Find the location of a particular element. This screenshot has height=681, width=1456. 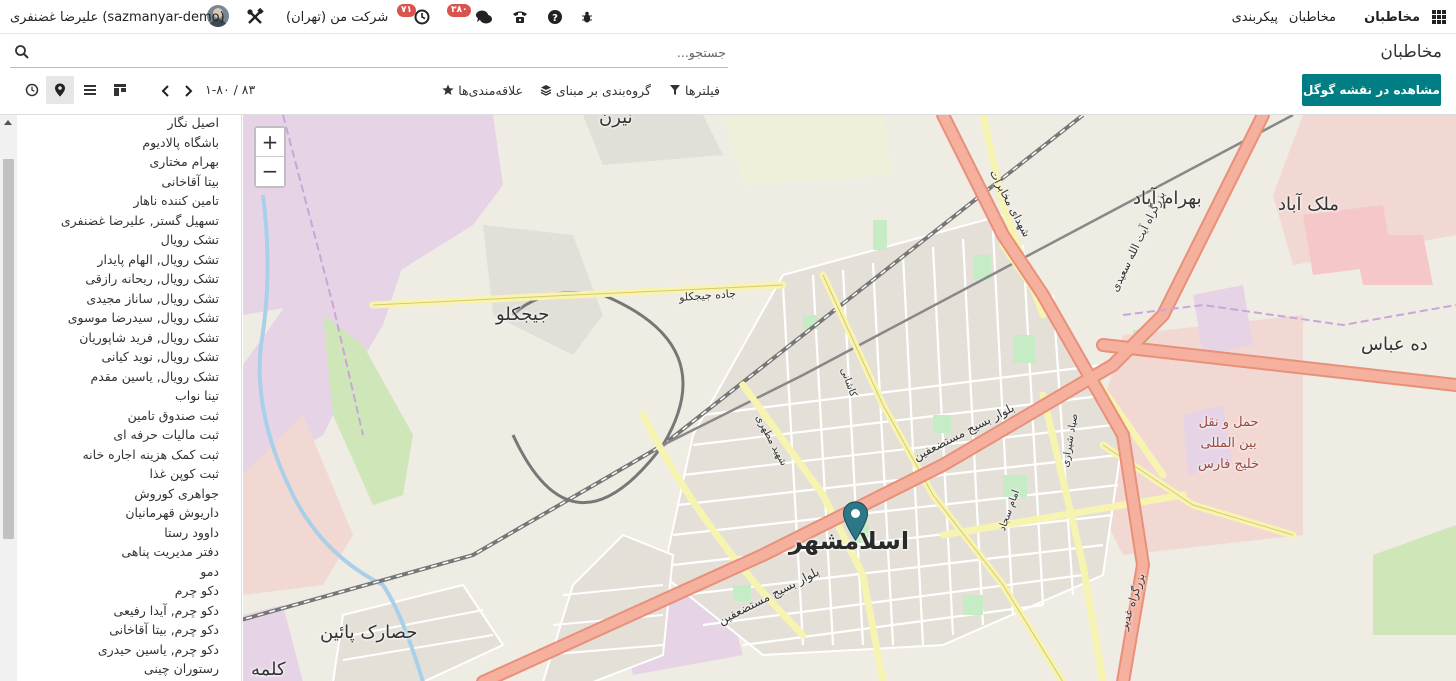

map-label-jijaklu: جیجکلو is located at coordinates (522, 314).